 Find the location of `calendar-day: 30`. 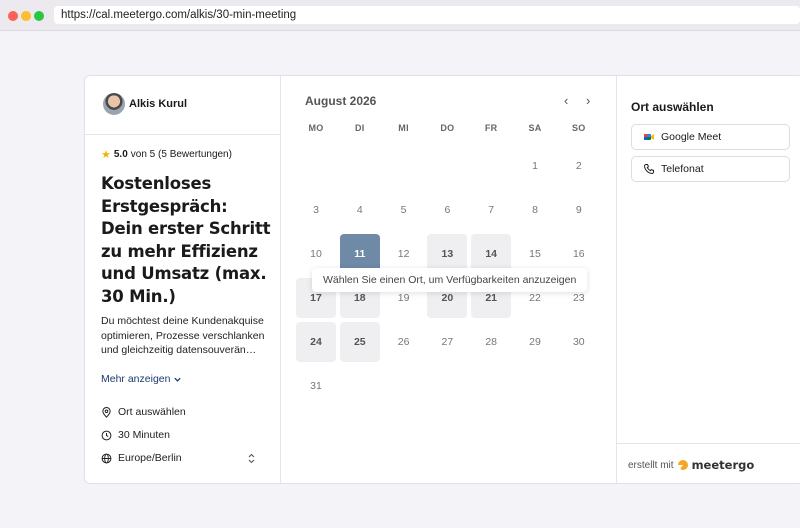

calendar-day: 30 is located at coordinates (578, 342).